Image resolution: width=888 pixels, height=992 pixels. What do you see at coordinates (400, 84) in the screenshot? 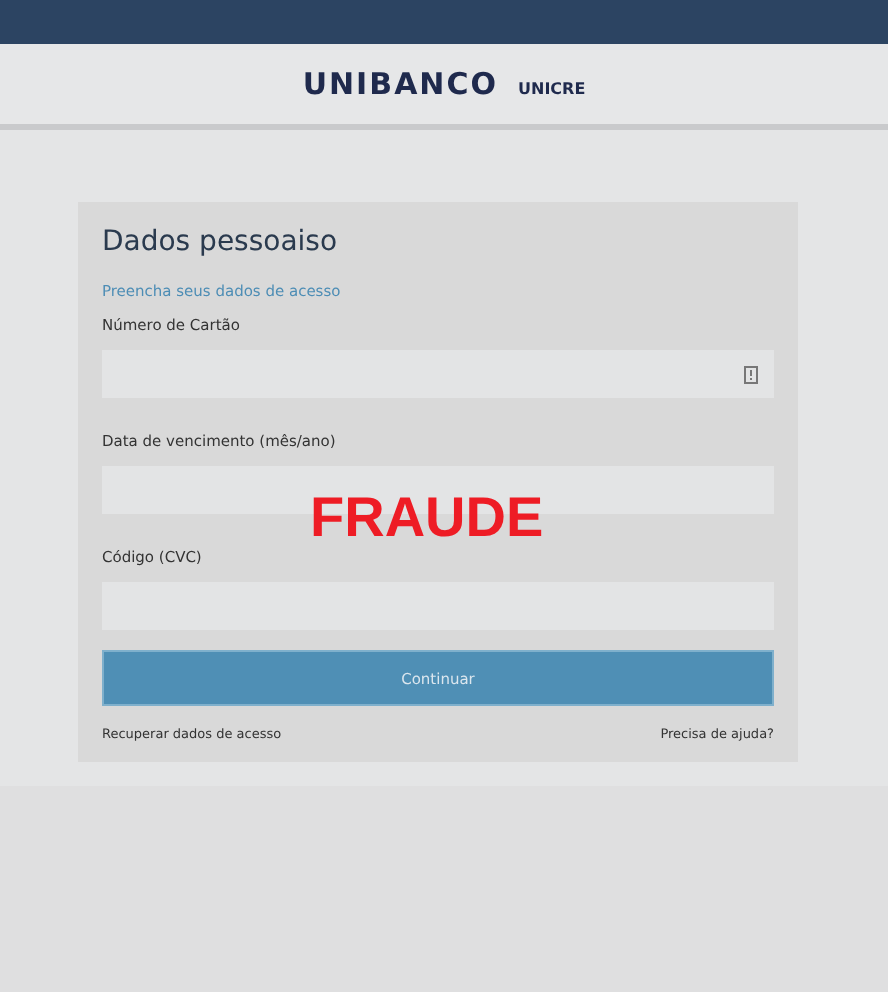
I see `brand-logo: UNIBANCO` at bounding box center [400, 84].